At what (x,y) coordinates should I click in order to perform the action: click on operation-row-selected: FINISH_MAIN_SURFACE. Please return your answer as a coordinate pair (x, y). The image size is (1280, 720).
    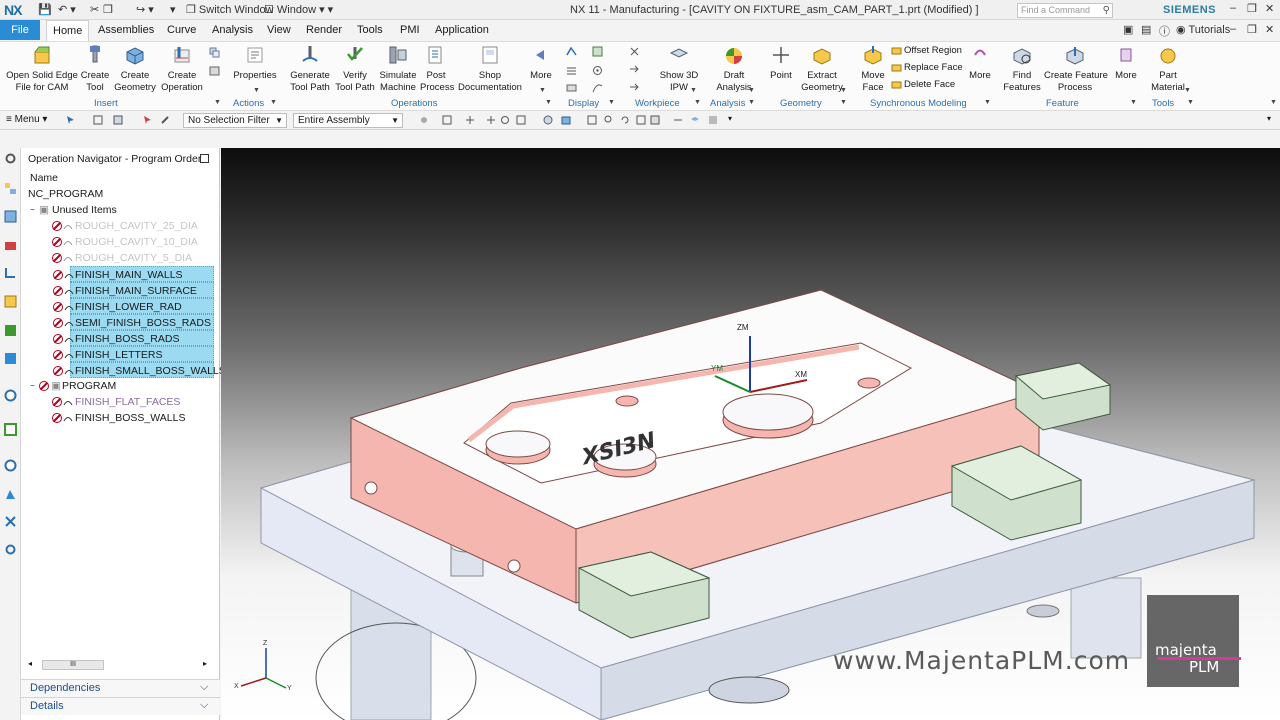
    Looking at the image, I should click on (133, 290).